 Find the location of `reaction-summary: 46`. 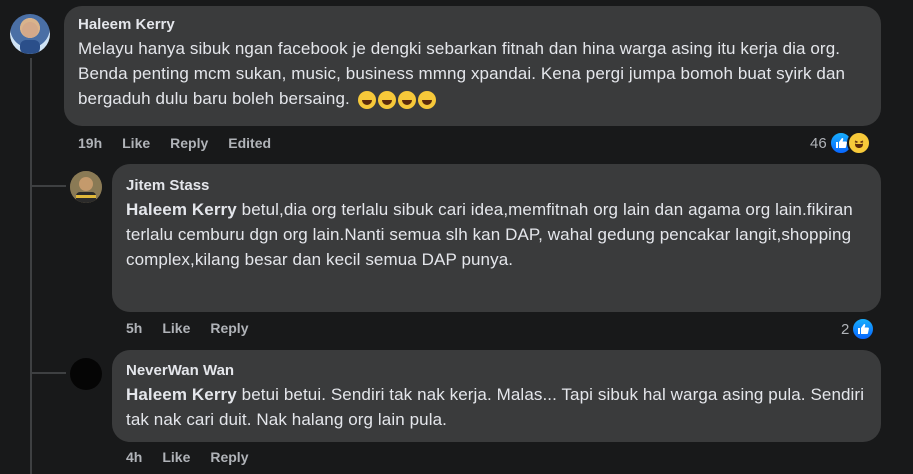

reaction-summary: 46 is located at coordinates (840, 143).